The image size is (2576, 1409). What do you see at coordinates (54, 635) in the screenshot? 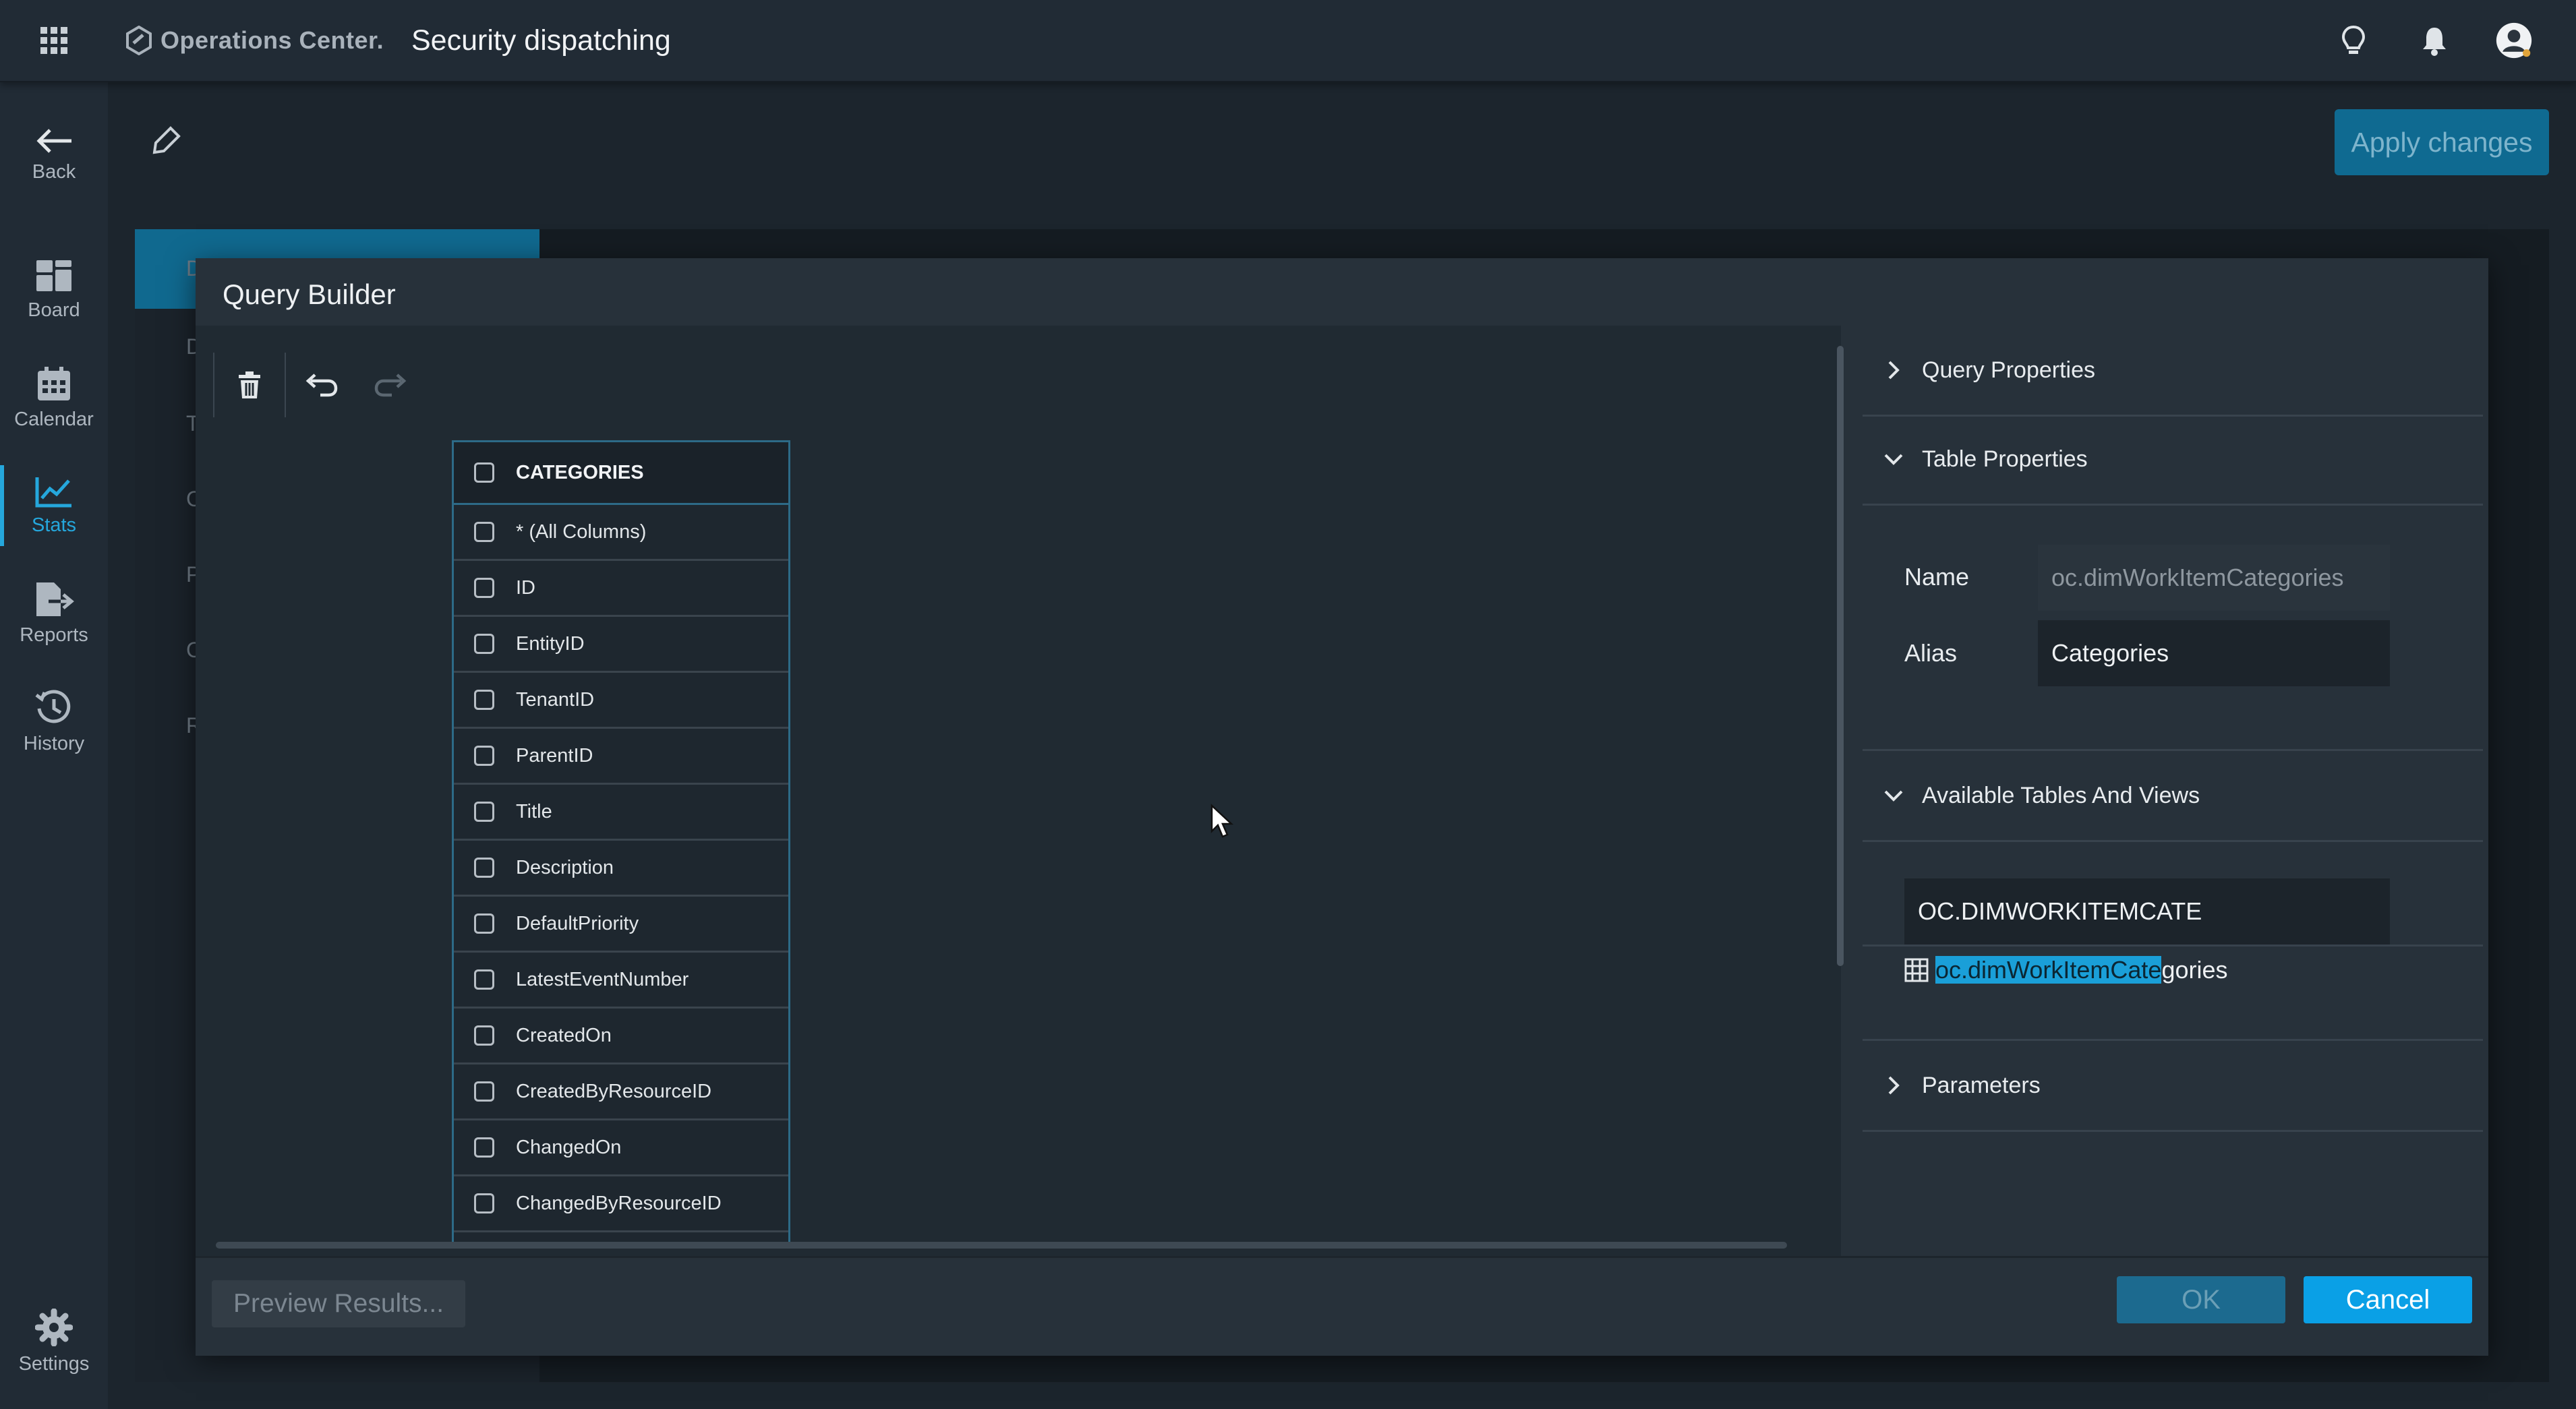
I see `sidebar-item-label: Reports` at bounding box center [54, 635].